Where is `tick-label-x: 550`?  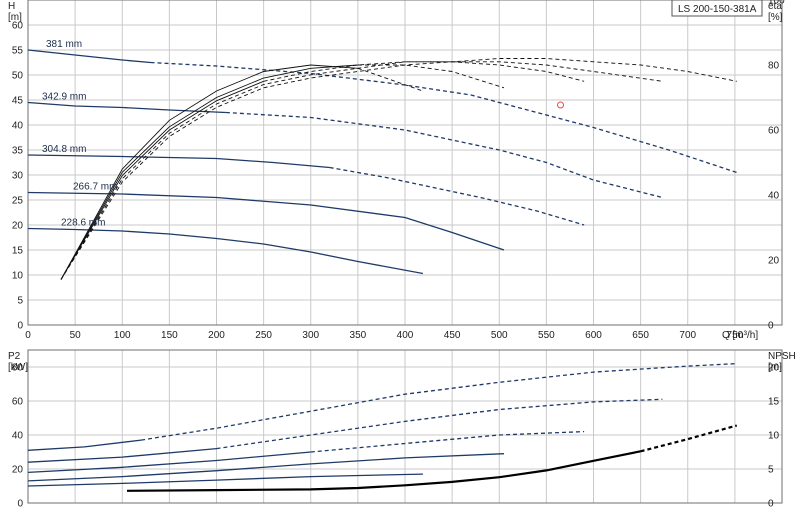
tick-label-x: 550 is located at coordinates (546, 335).